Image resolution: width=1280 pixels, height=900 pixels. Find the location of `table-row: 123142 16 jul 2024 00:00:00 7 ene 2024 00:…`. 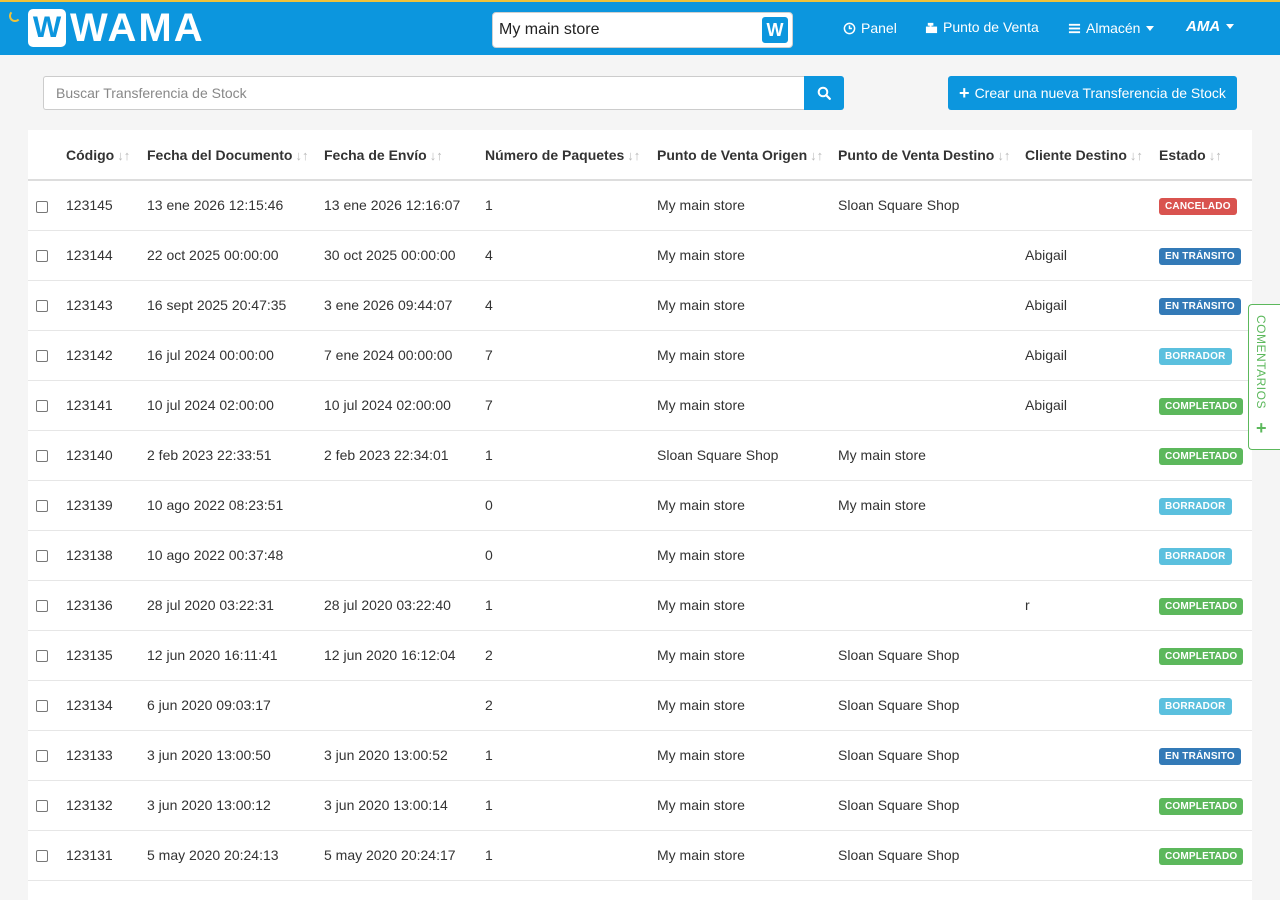

table-row: 123142 16 jul 2024 00:00:00 7 ene 2024 00:… is located at coordinates (640, 355).